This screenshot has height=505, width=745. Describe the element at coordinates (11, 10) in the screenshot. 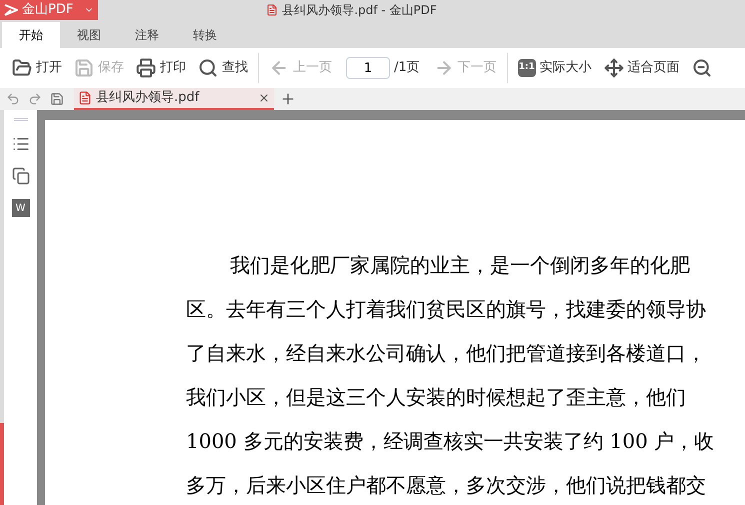

I see `logo-icon` at that location.